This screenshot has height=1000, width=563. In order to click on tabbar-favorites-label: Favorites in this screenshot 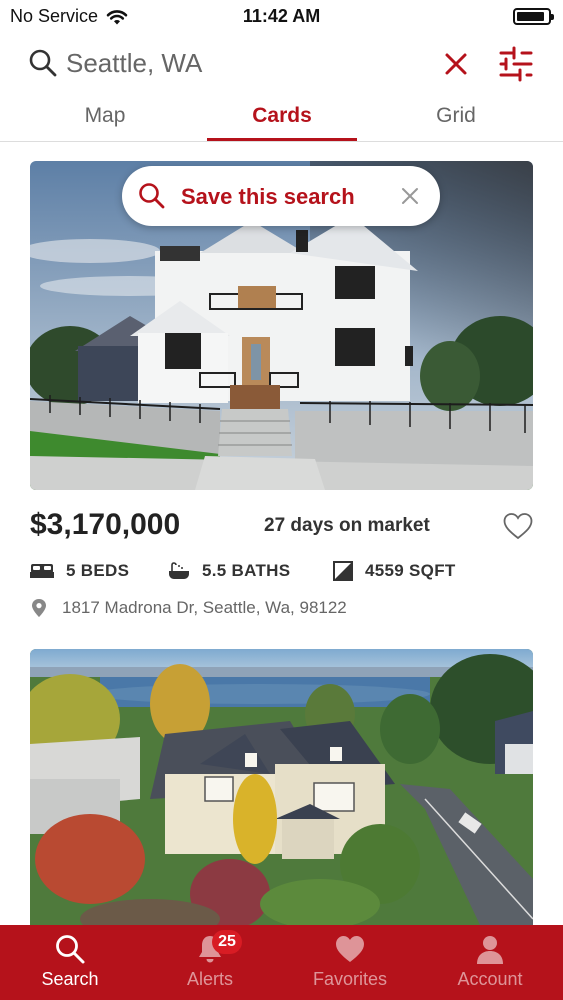, I will do `click(350, 979)`.